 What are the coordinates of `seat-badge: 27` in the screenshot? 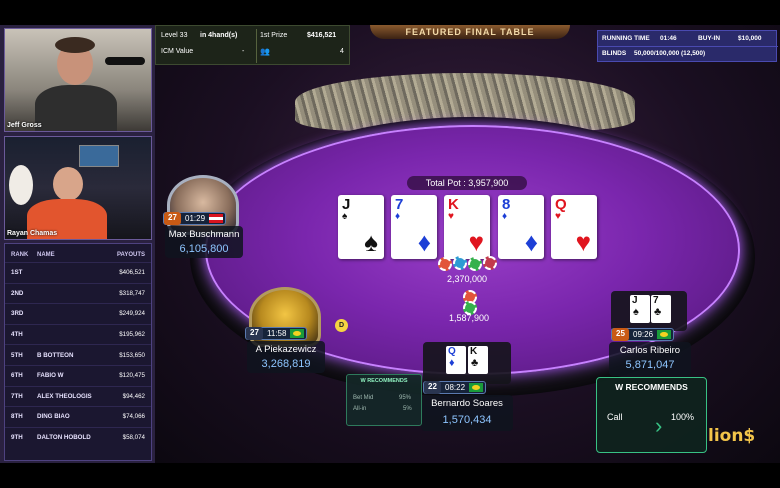 It's located at (254, 333).